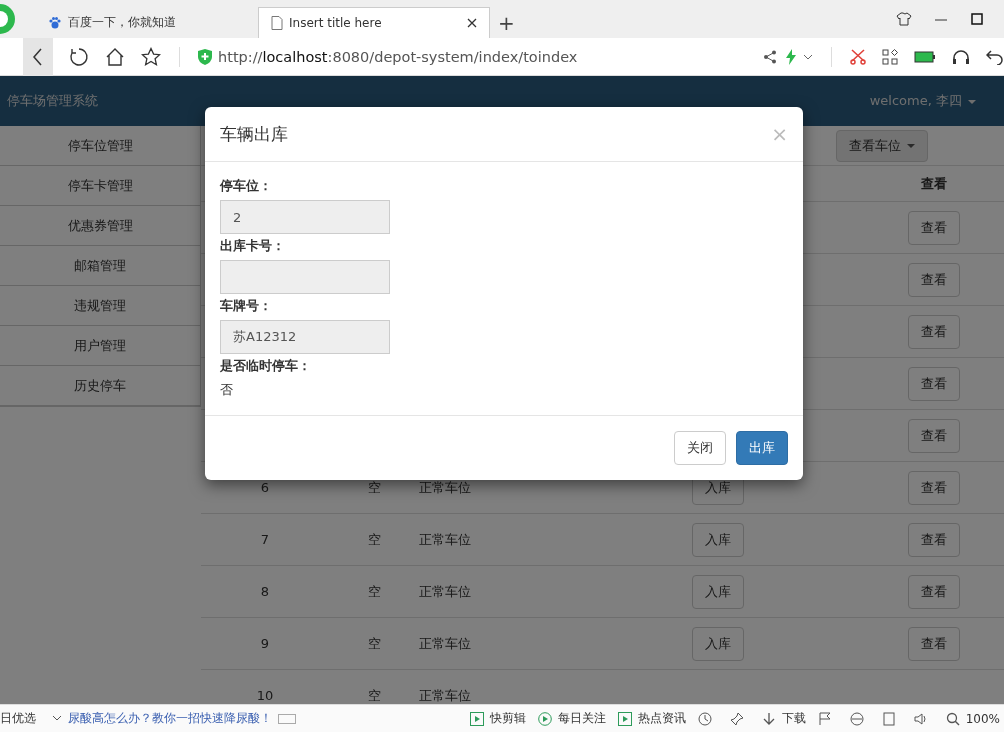  I want to click on table-cell: 8, so click(265, 591).